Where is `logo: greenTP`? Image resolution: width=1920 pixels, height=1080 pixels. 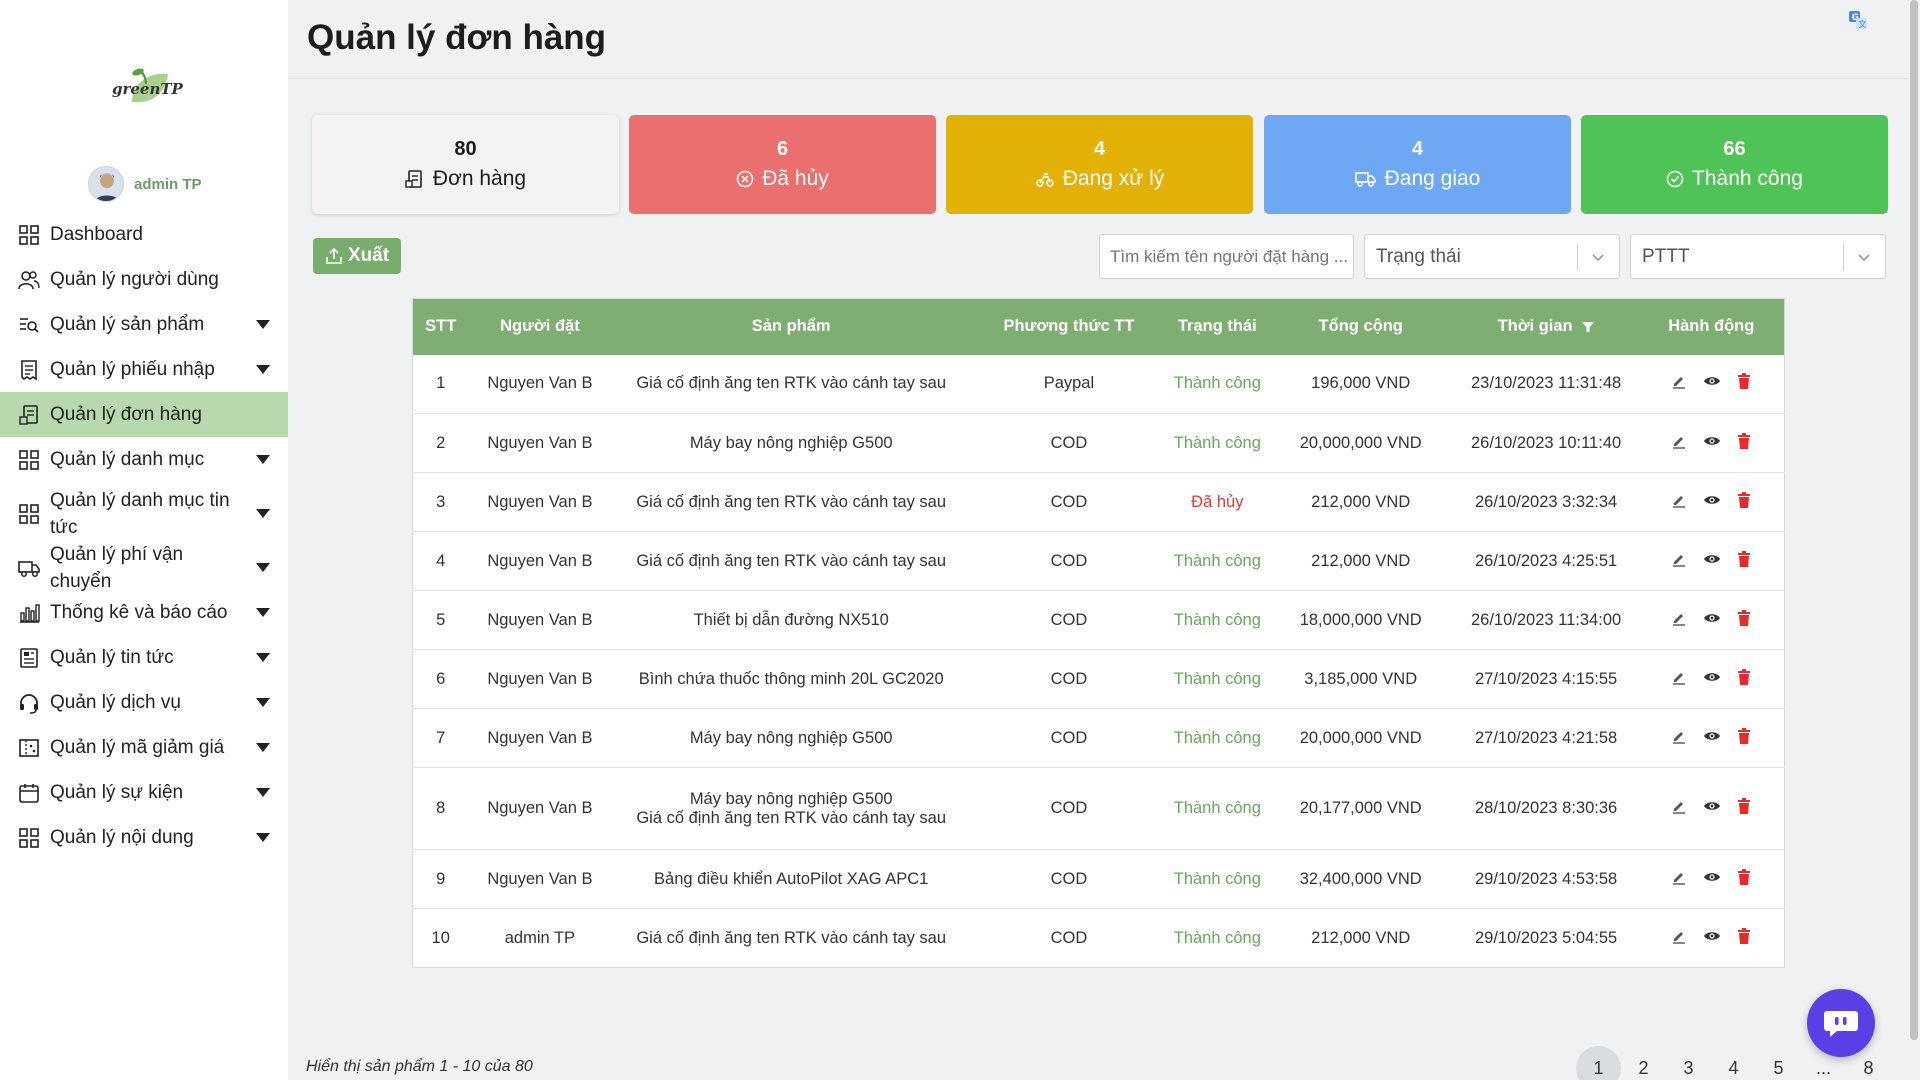
logo: greenTP is located at coordinates (146, 87).